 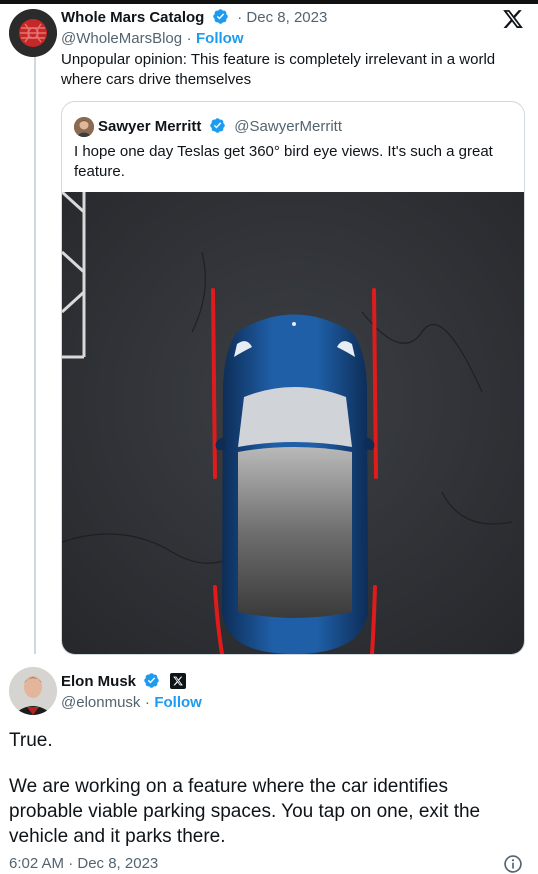 I want to click on tweet1-header: Whole Mars Catalog · Dec 8, 2023, so click(x=194, y=17).